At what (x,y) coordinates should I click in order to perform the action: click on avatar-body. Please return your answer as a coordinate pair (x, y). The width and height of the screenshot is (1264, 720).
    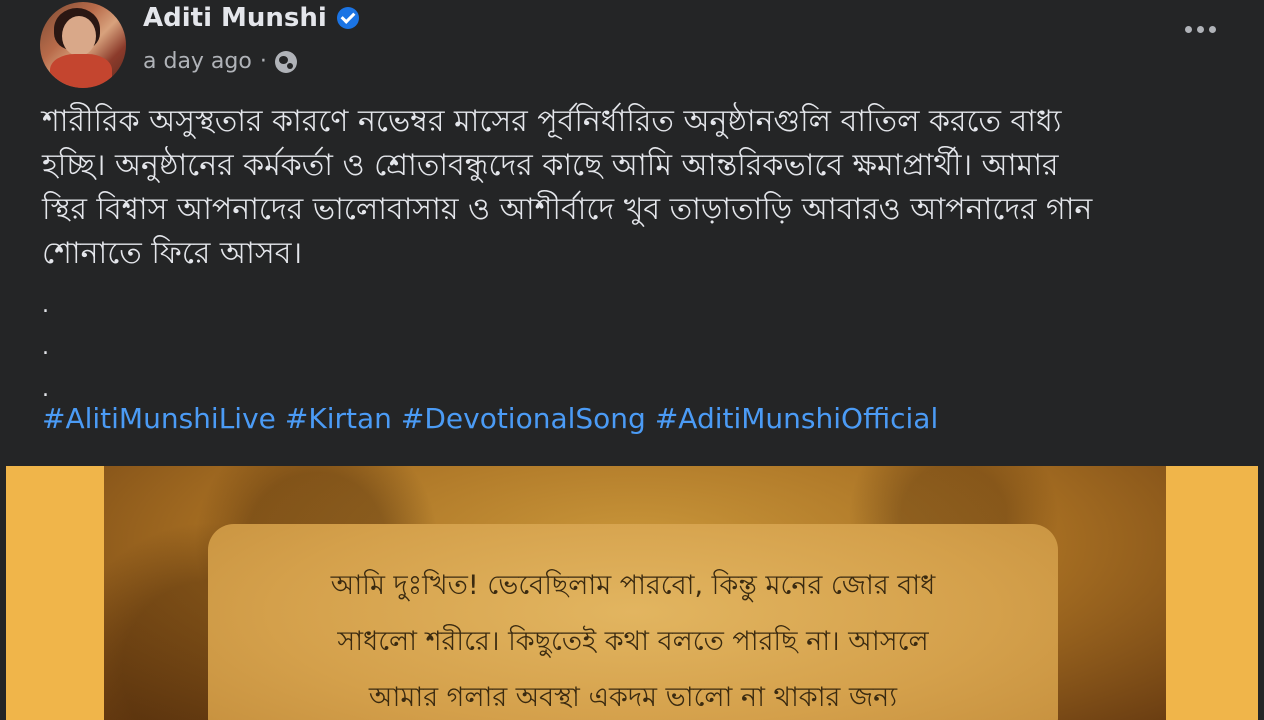
    Looking at the image, I should click on (81, 71).